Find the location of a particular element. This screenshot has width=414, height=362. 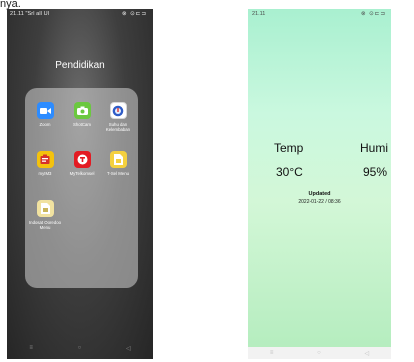

app-label: Suhu dan Kelembaban is located at coordinates (118, 127).